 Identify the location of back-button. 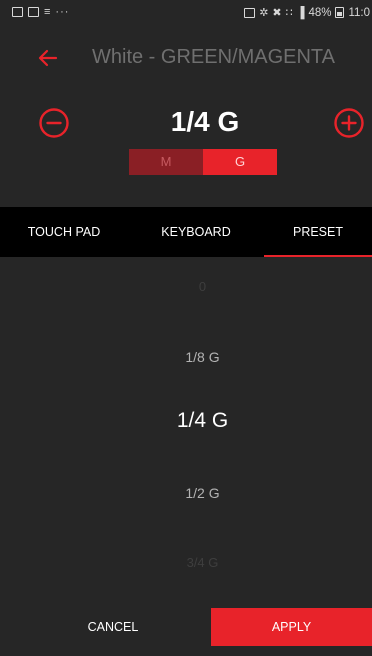
(48, 58).